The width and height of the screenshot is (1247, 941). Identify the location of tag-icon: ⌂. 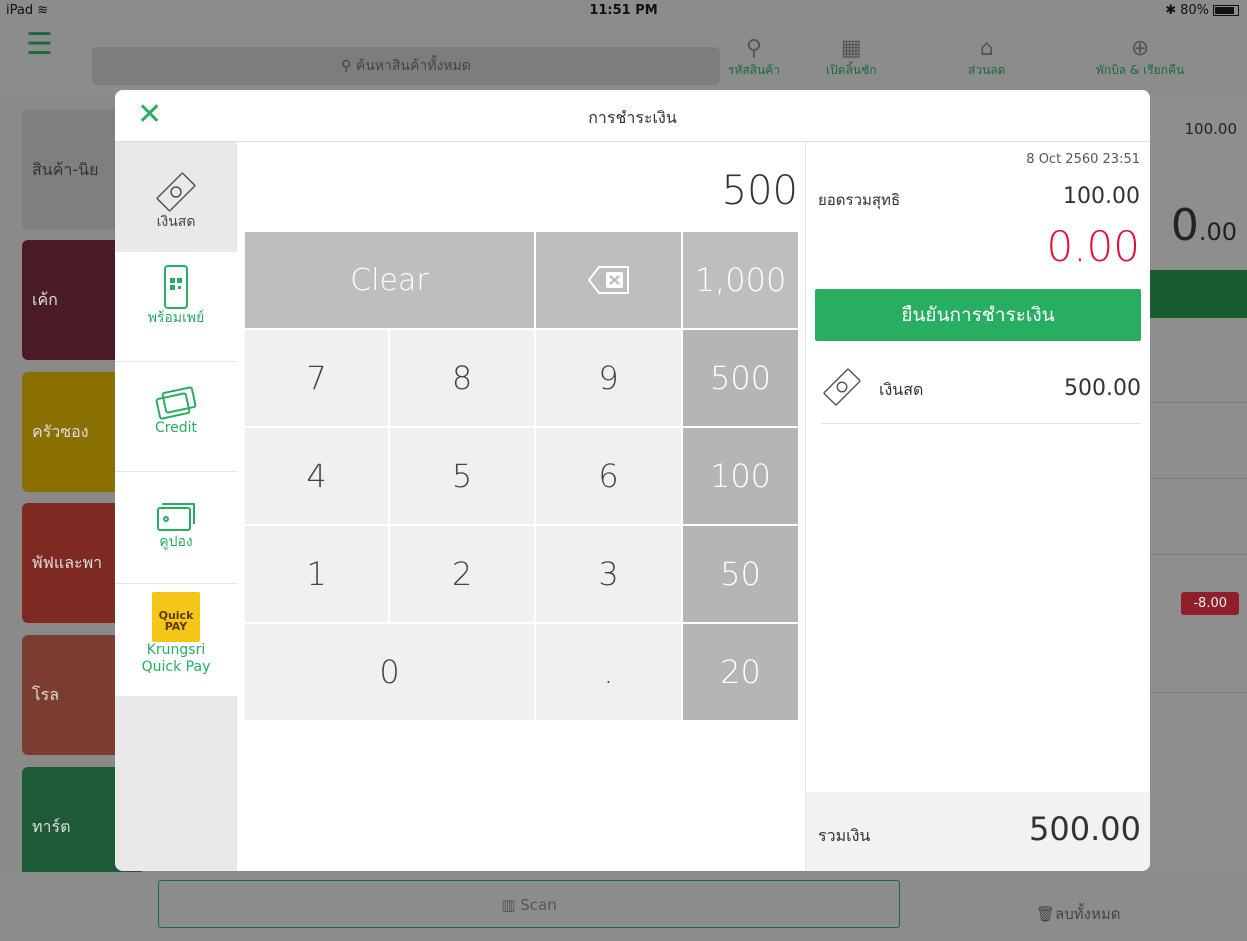
(986, 48).